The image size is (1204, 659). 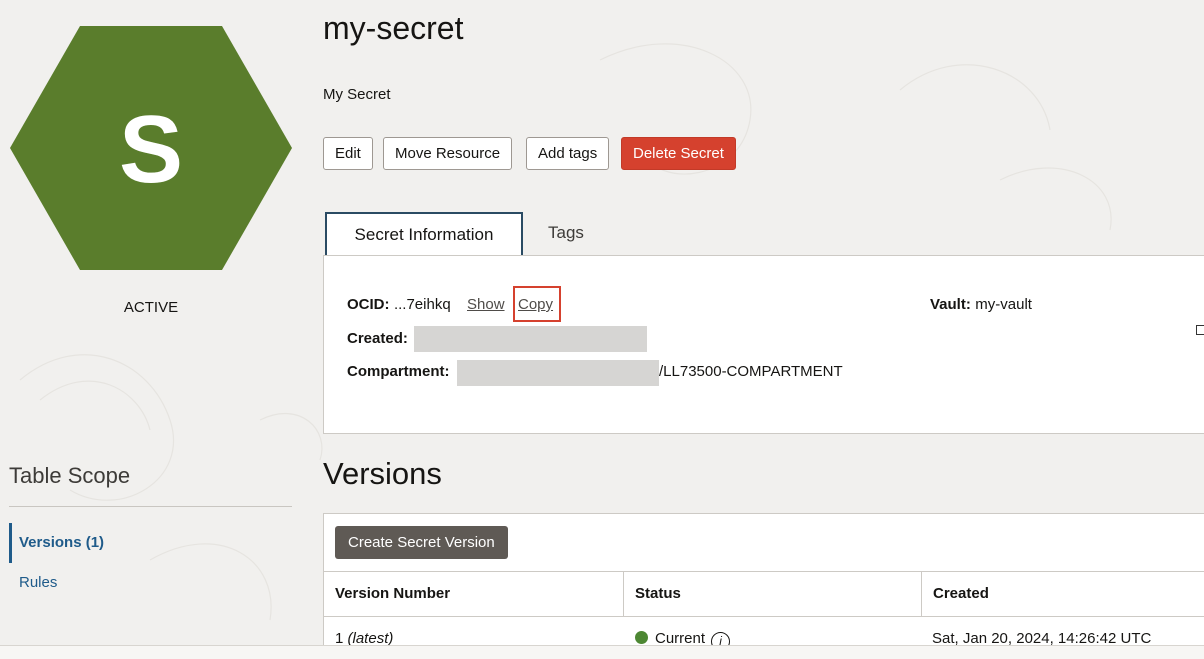 What do you see at coordinates (357, 94) in the screenshot?
I see `resource-description: My Secret` at bounding box center [357, 94].